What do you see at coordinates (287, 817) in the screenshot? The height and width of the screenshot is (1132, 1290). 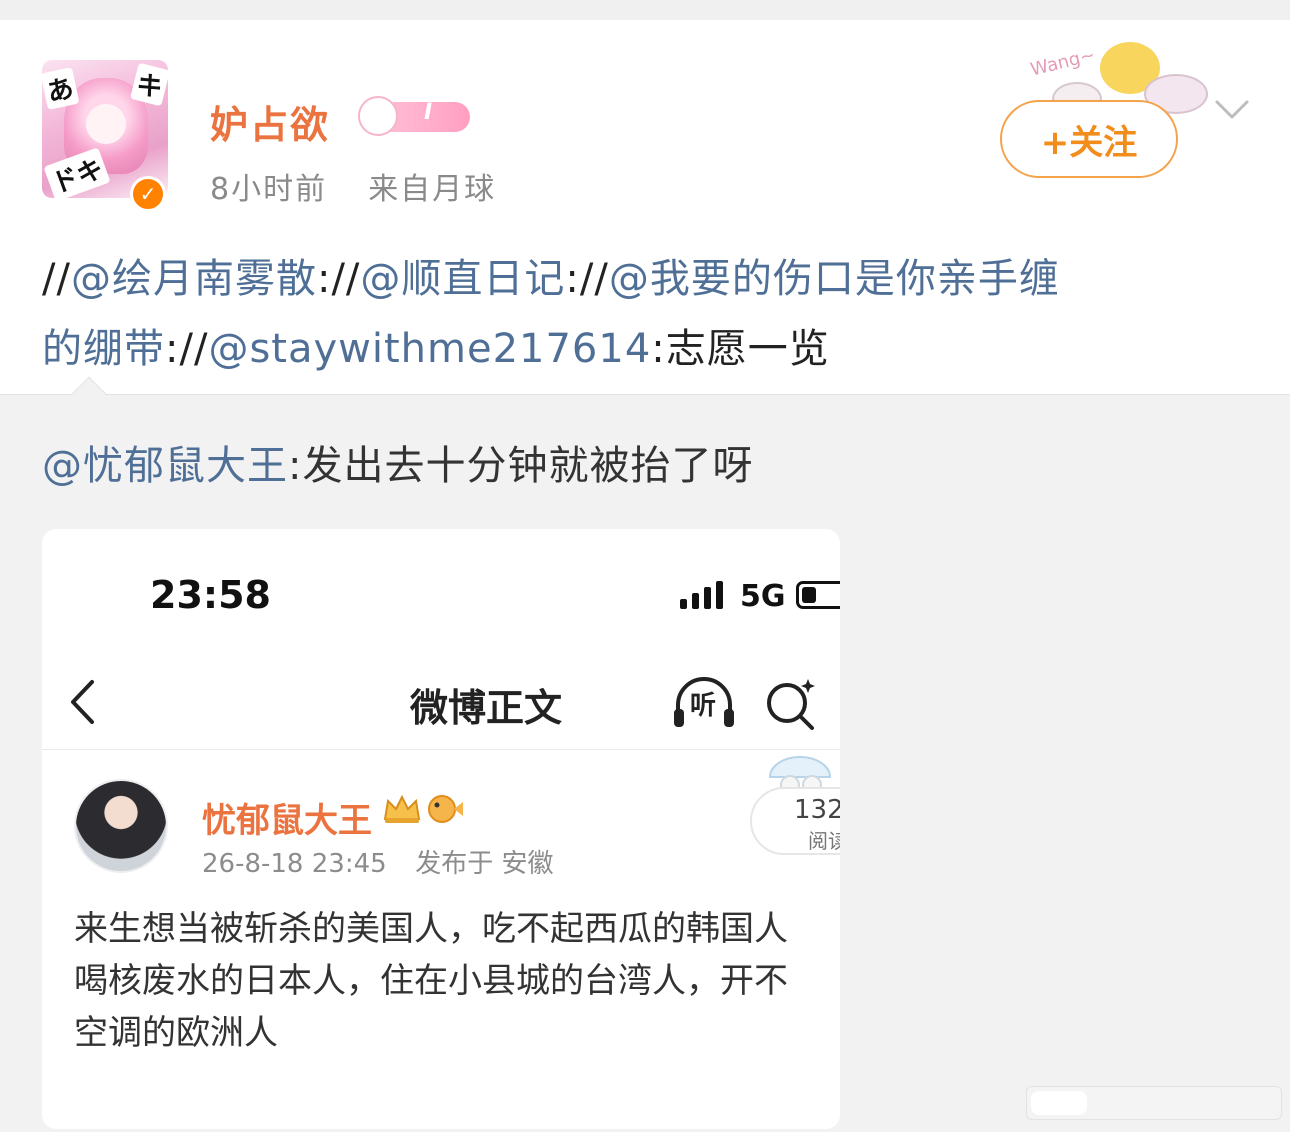 I see `inner-author-name: 忧郁鼠大王` at bounding box center [287, 817].